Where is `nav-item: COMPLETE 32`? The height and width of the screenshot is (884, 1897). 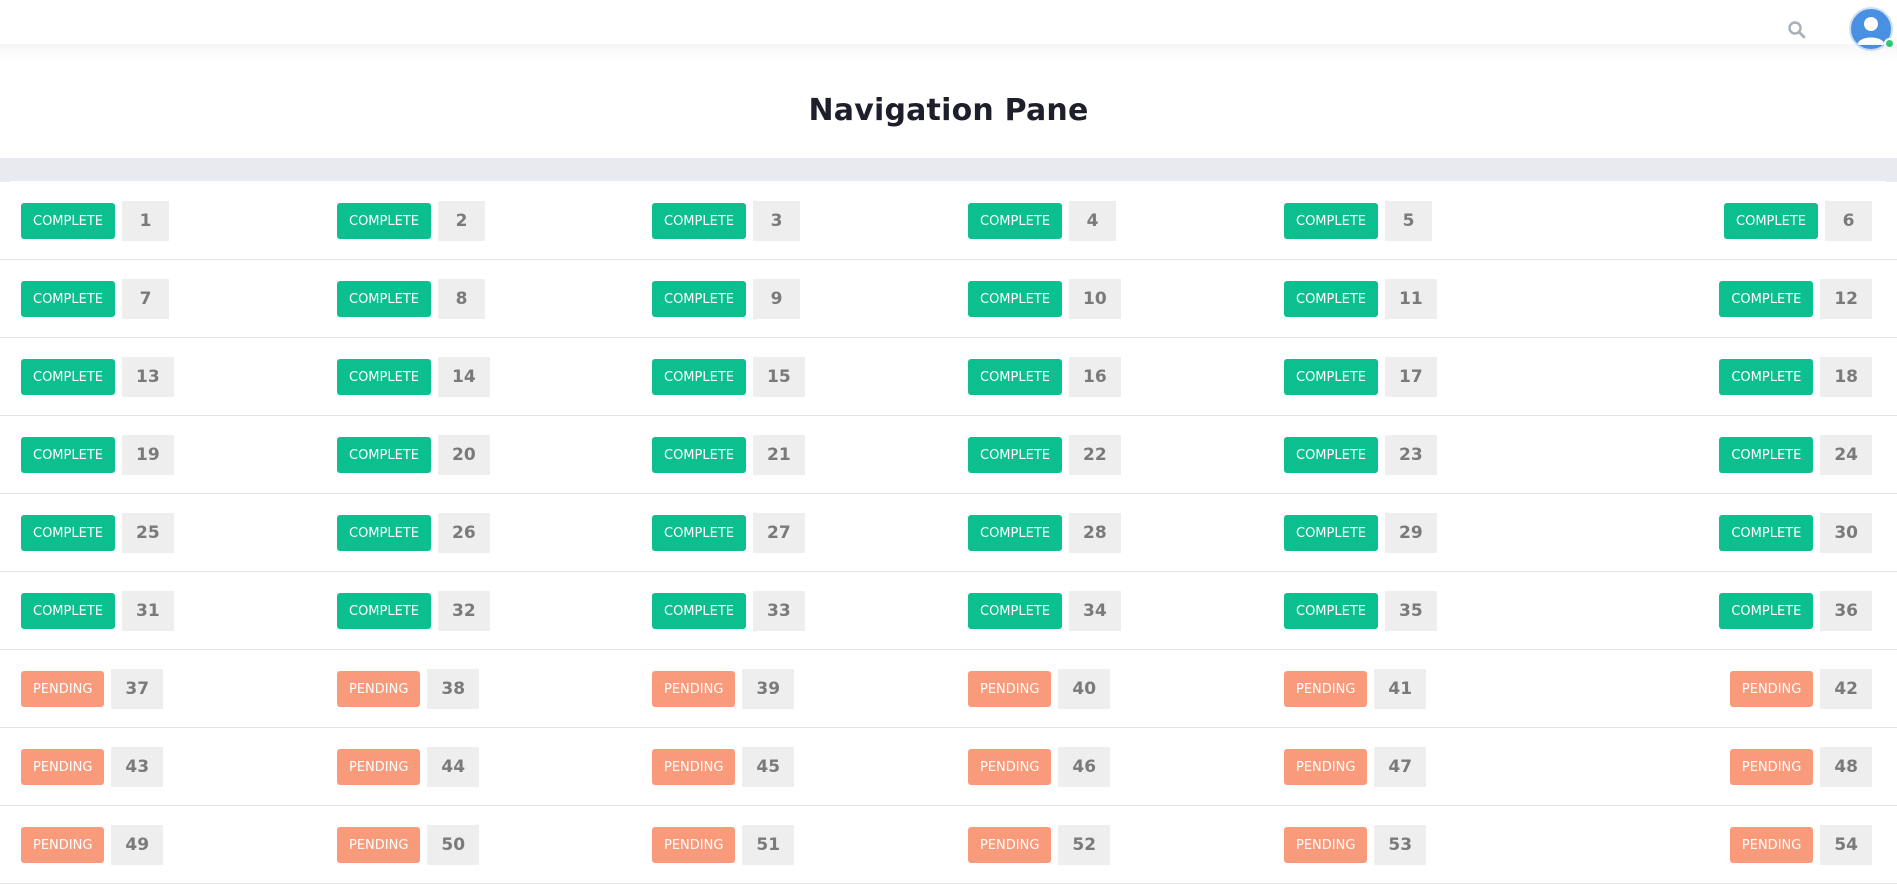 nav-item: COMPLETE 32 is located at coordinates (413, 611).